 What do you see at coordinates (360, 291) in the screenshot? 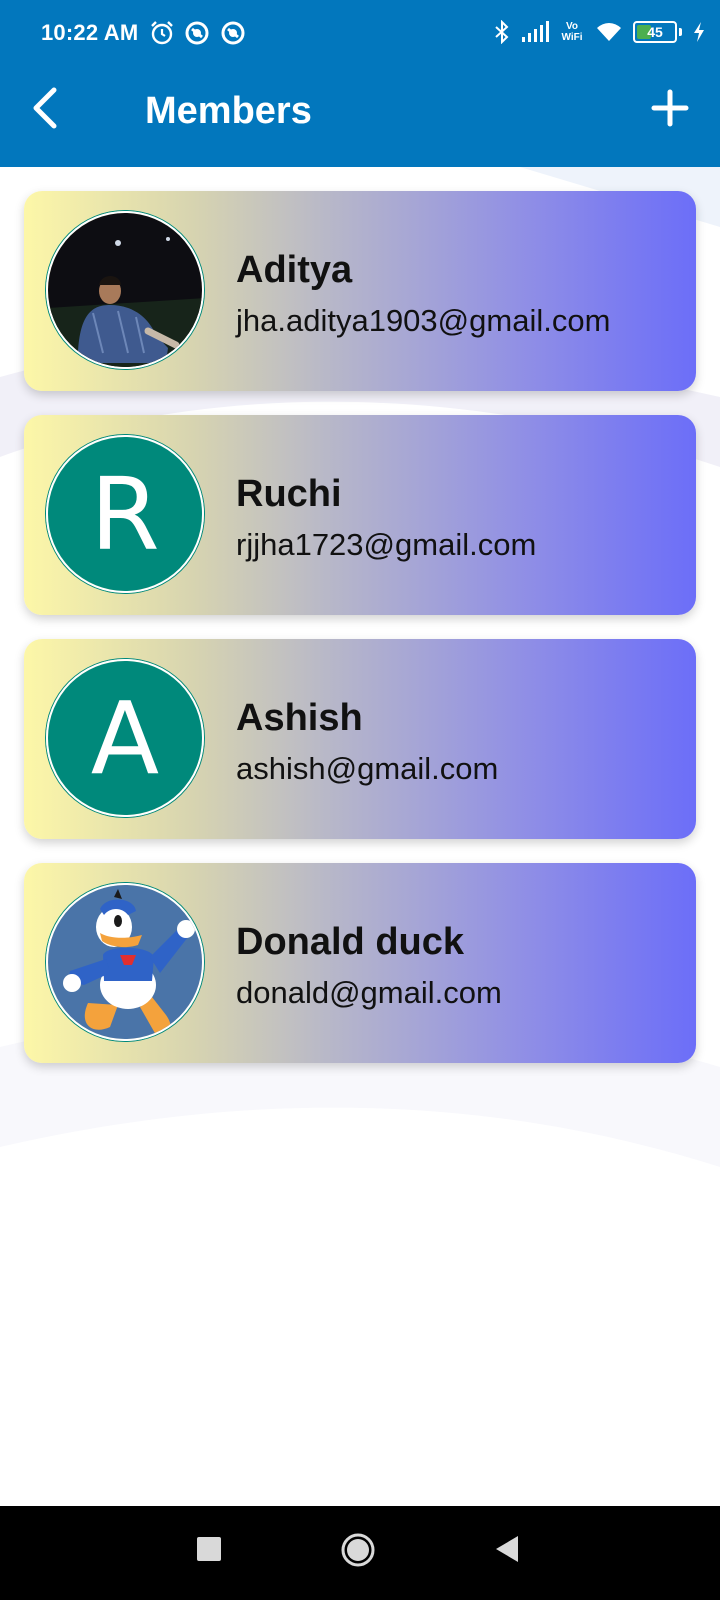
I see `member-card: Aditya jha.aditya1903@gmail.com` at bounding box center [360, 291].